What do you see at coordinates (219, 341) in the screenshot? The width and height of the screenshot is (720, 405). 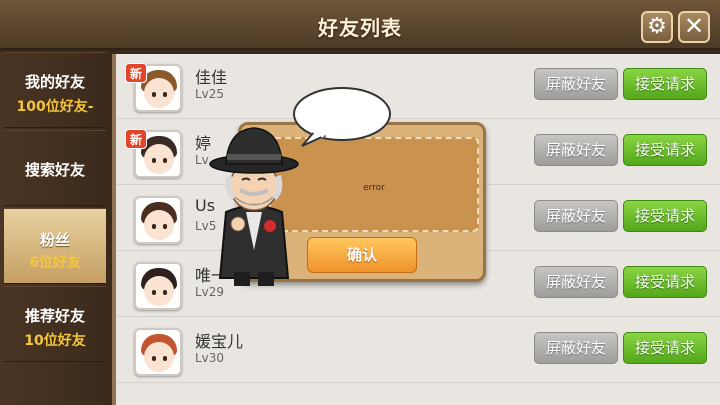 I see `friend-name: 媛宝儿` at bounding box center [219, 341].